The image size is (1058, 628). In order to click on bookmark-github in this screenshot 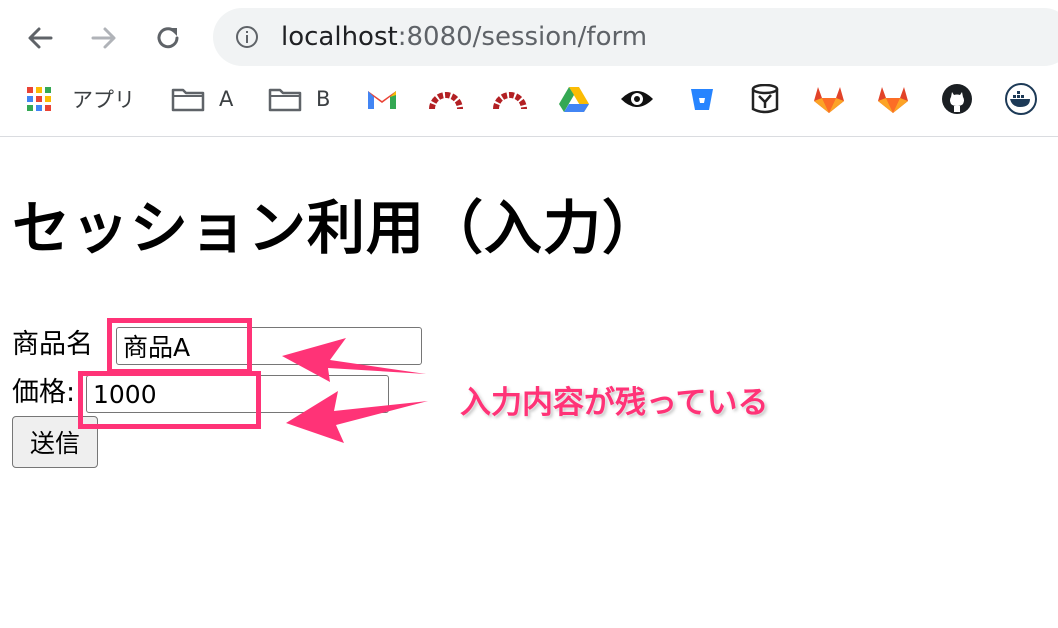, I will do `click(957, 99)`.